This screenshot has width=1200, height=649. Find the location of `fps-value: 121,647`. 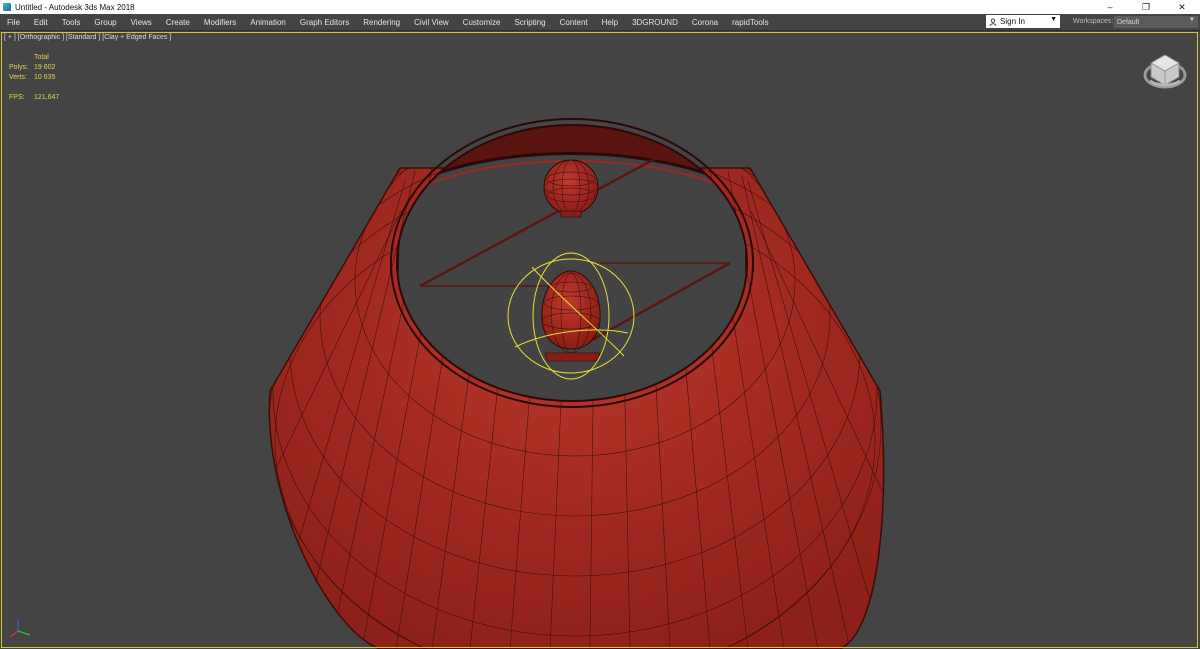

fps-value: 121,647 is located at coordinates (47, 97).